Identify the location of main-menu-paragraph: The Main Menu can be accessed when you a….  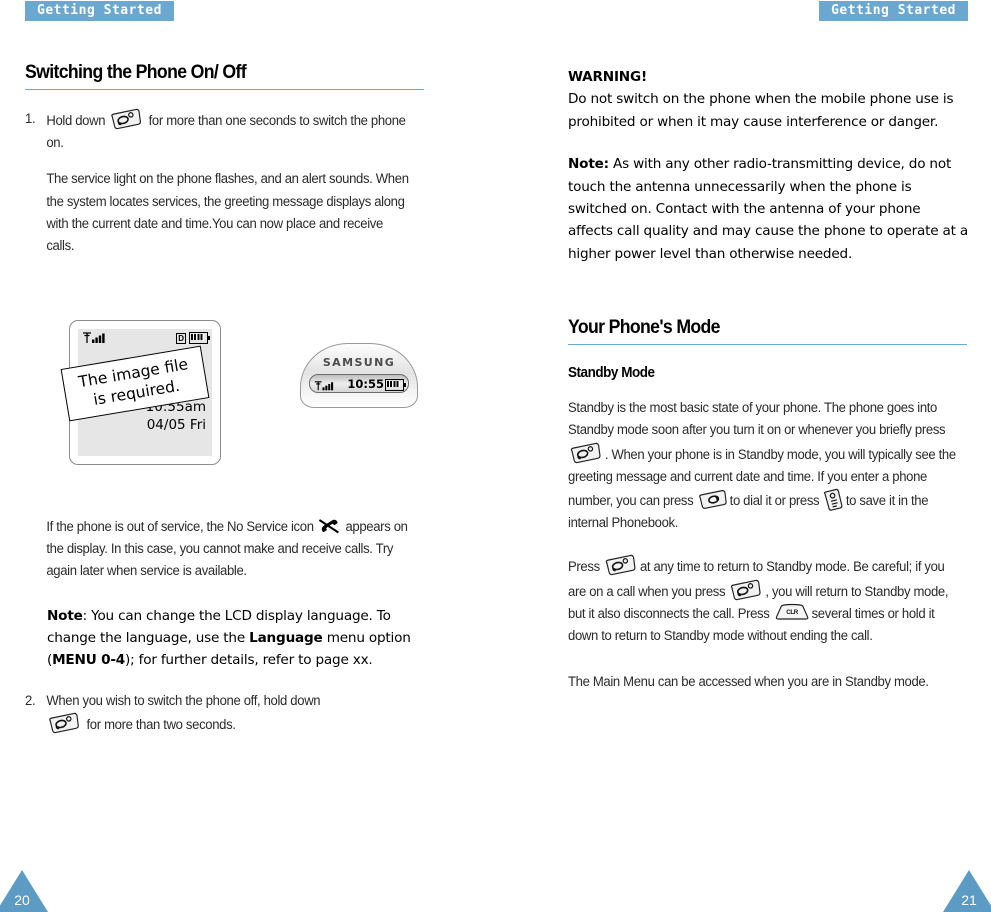
(748, 682).